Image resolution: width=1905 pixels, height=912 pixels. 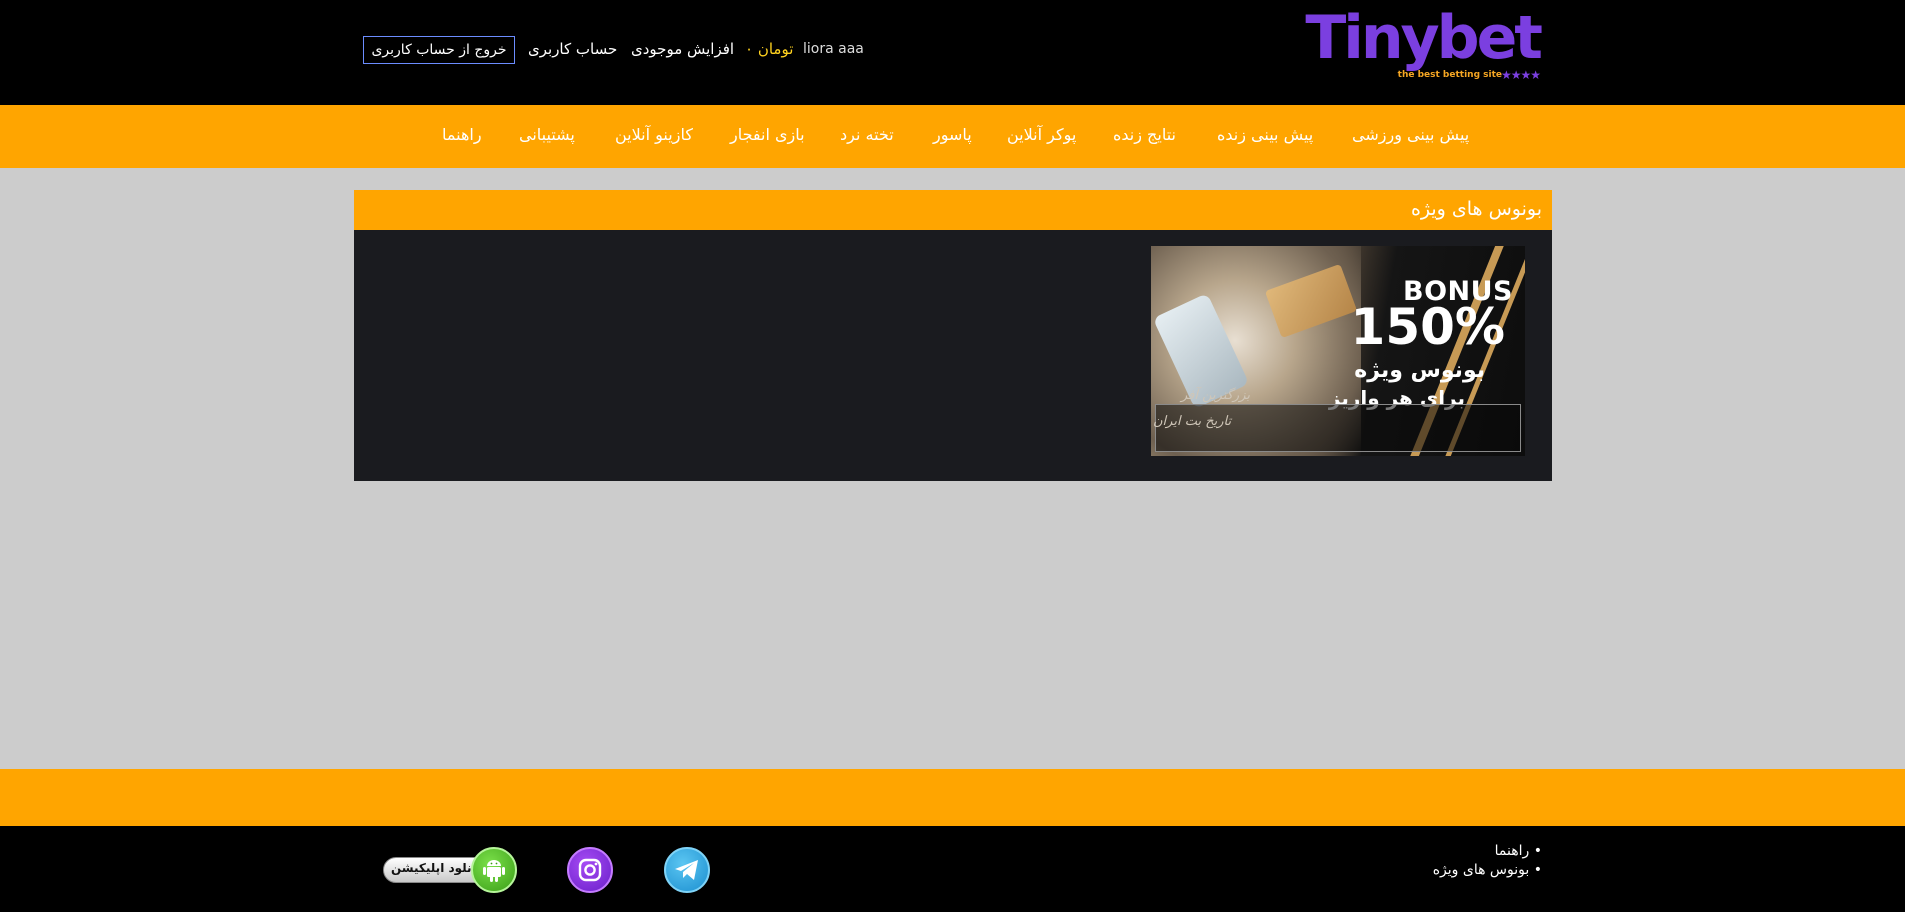 I want to click on footer: راهنما بونوس های ویژه, so click(x=952, y=869).